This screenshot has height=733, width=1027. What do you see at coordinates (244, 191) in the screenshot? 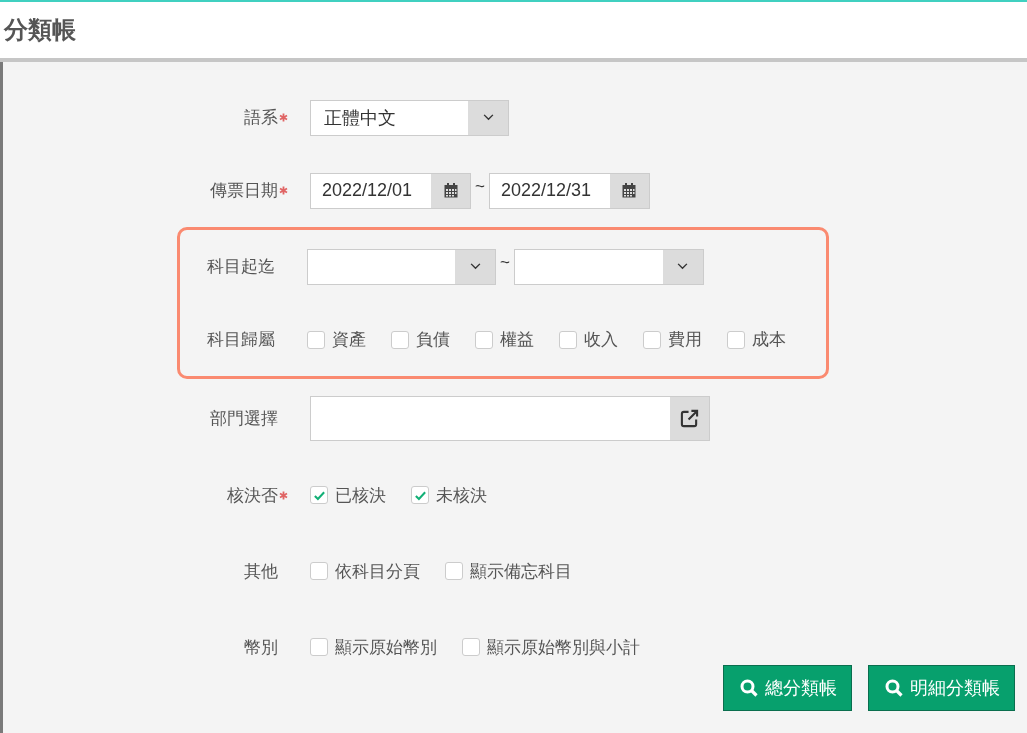
I see `field-label: 傳票日期` at bounding box center [244, 191].